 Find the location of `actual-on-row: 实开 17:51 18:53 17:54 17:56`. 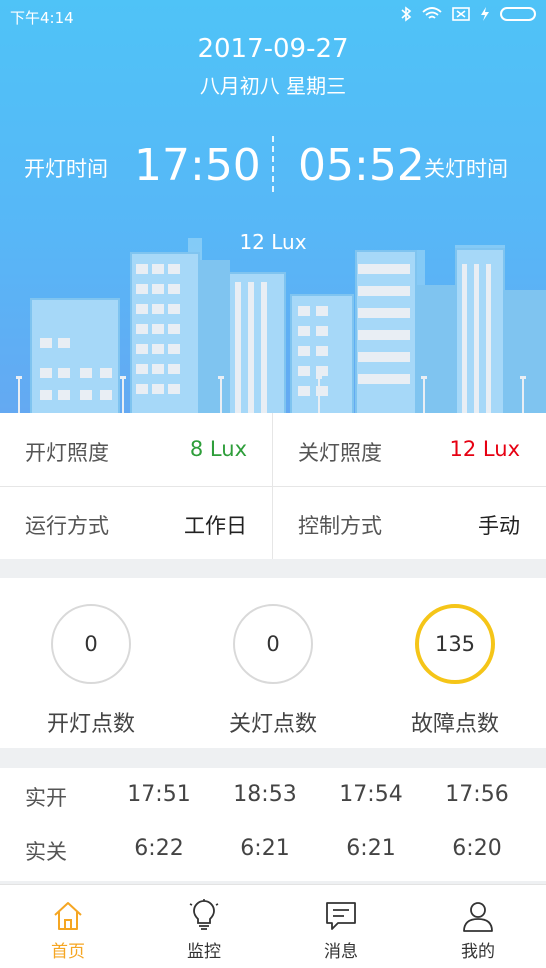

actual-on-row: 实开 17:51 18:53 17:54 17:56 is located at coordinates (273, 795).